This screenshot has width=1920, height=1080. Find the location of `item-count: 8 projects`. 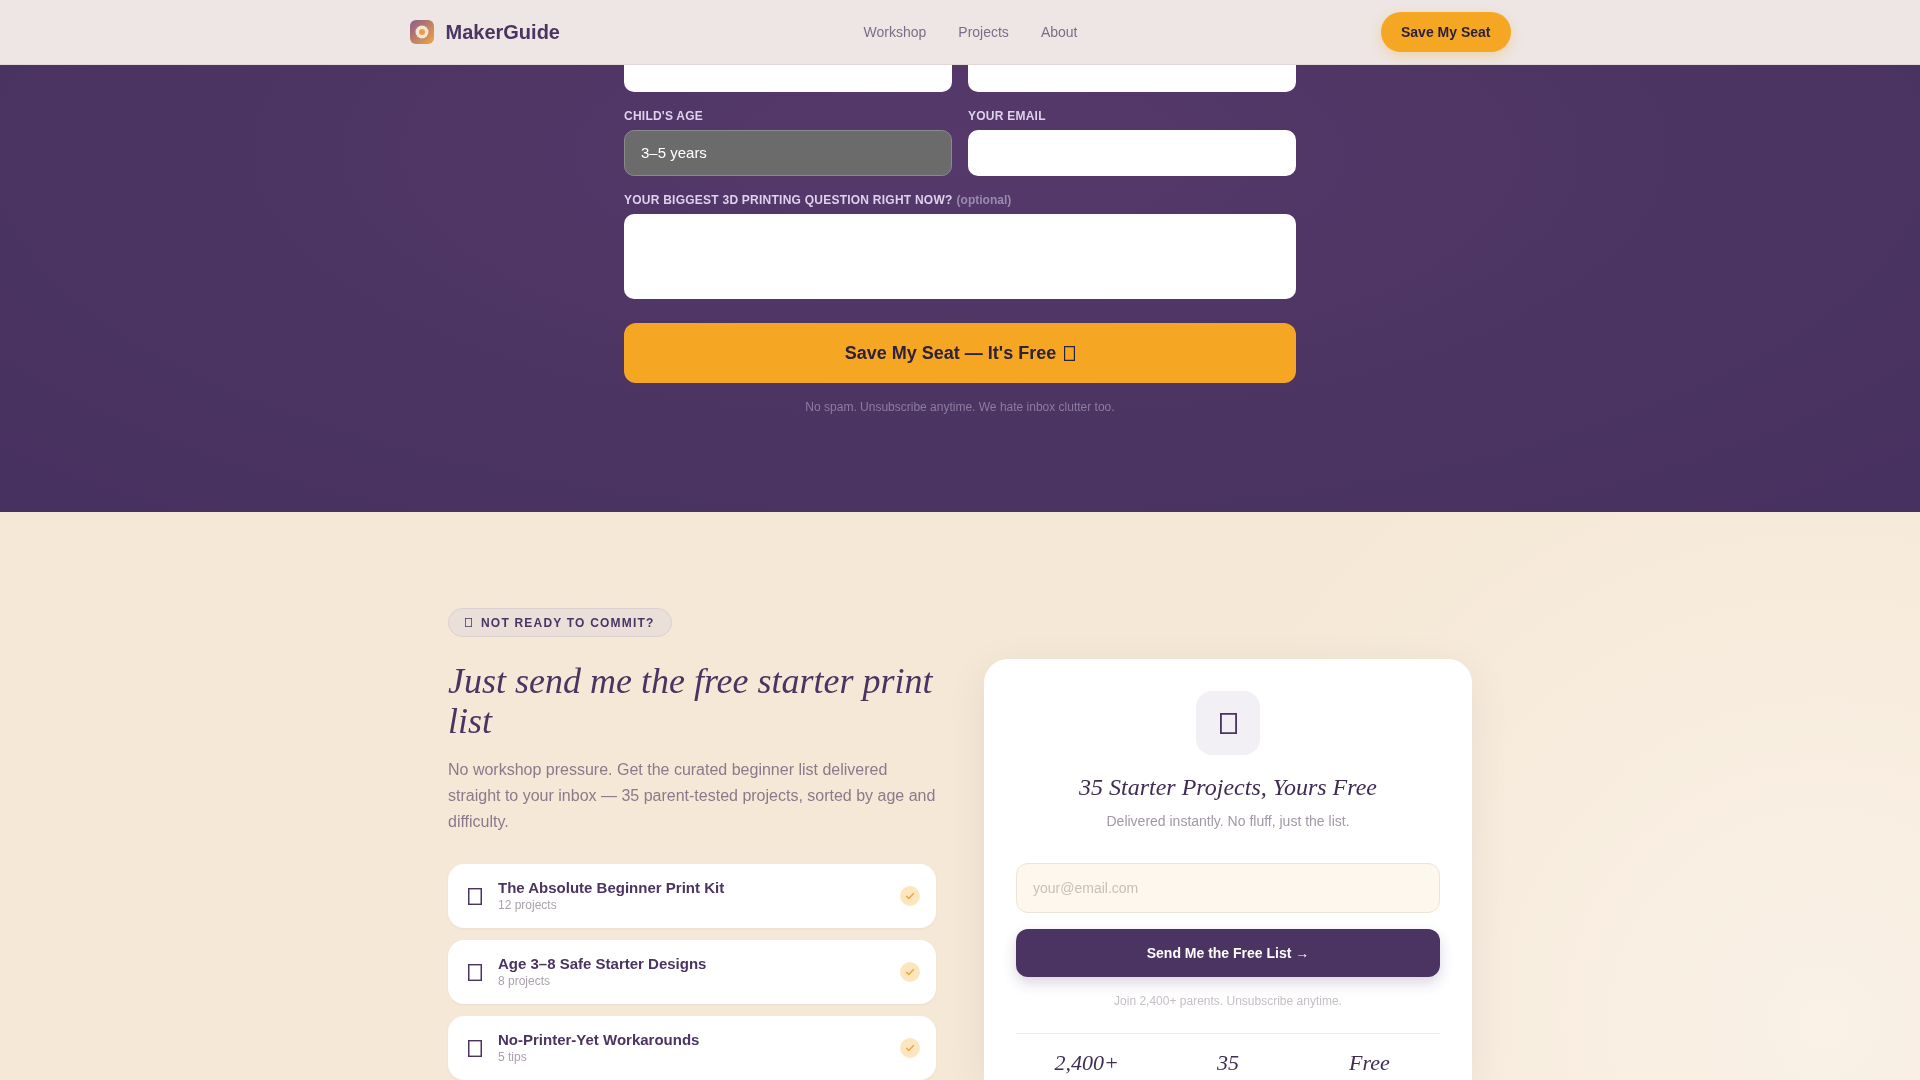

item-count: 8 projects is located at coordinates (525, 981).